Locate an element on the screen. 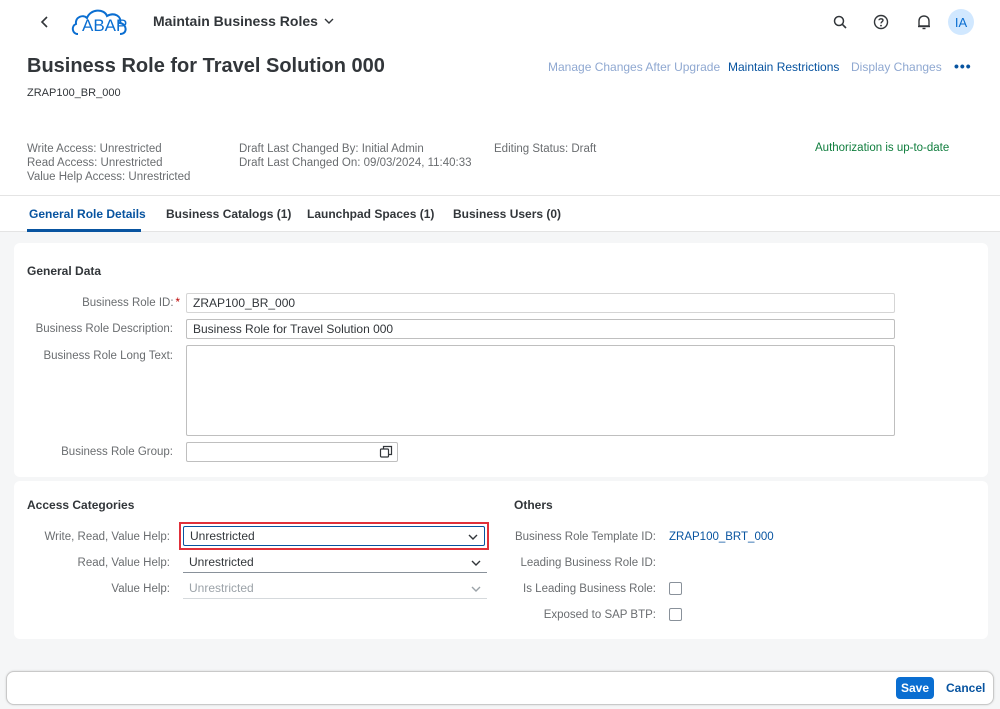 The image size is (1000, 709). search-icon is located at coordinates (840, 22).